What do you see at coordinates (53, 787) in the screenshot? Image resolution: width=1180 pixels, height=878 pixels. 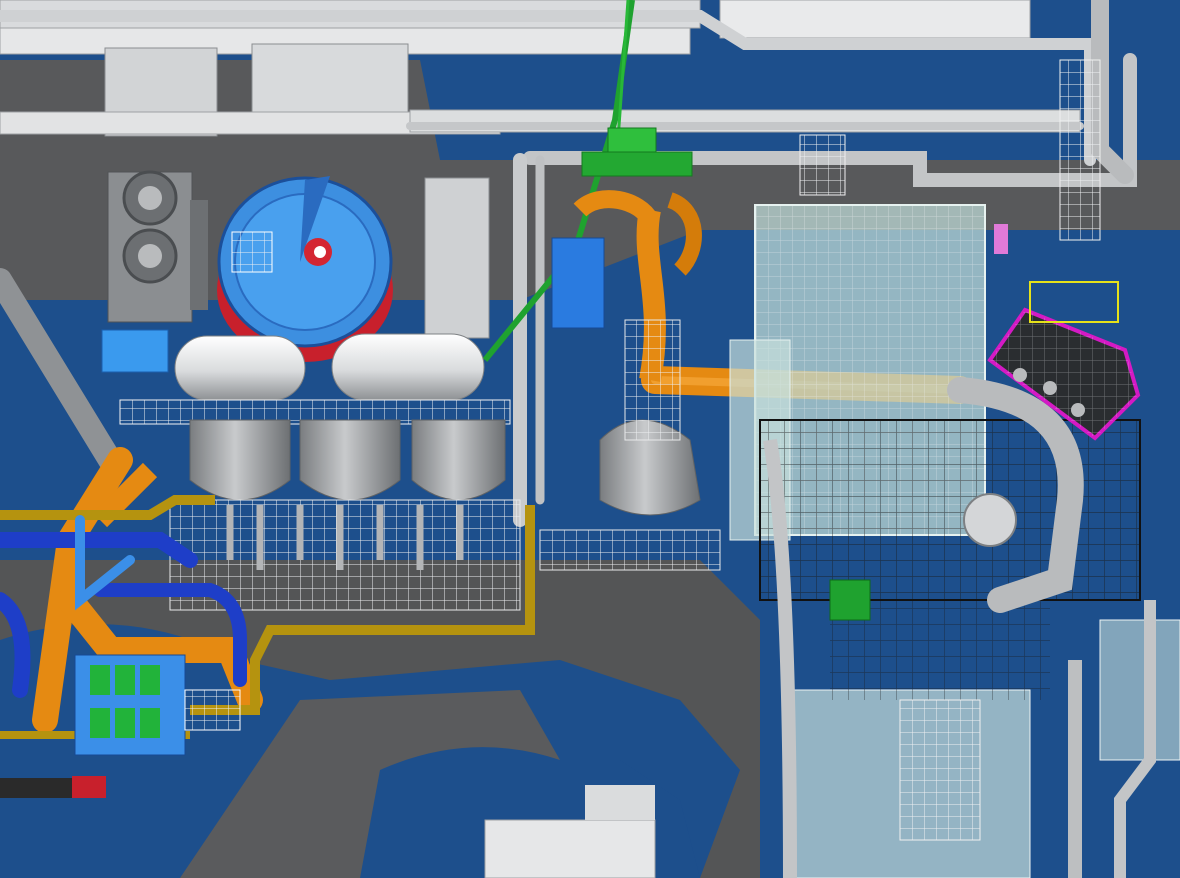 I see `vehicle` at bounding box center [53, 787].